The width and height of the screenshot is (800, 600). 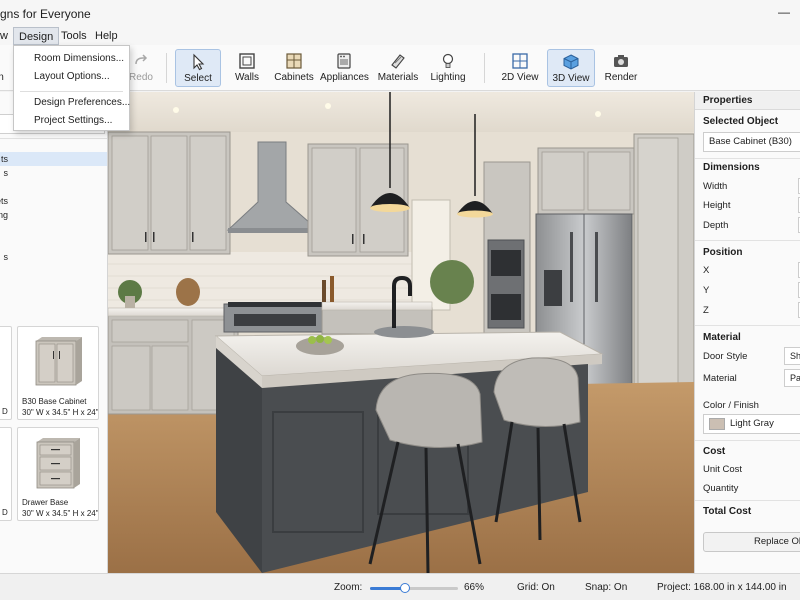 I want to click on select-tool-button: Select, so click(x=198, y=68).